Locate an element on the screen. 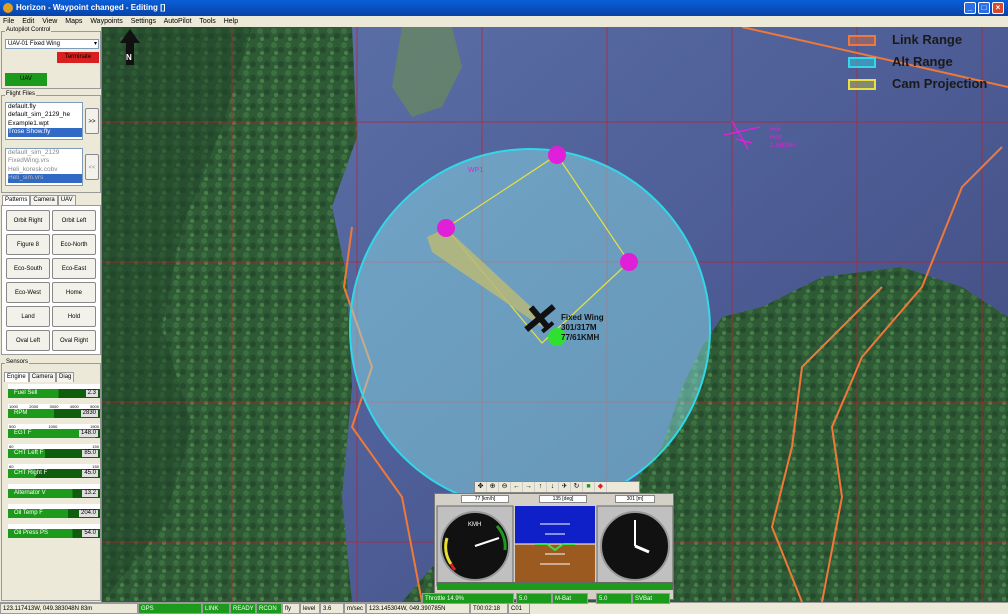 The height and width of the screenshot is (614, 1008). map-toolbar: ✥ ⊕ ⊖ ← → ↑ ↓ ✈ ↻ ■ ◆ is located at coordinates (557, 487).